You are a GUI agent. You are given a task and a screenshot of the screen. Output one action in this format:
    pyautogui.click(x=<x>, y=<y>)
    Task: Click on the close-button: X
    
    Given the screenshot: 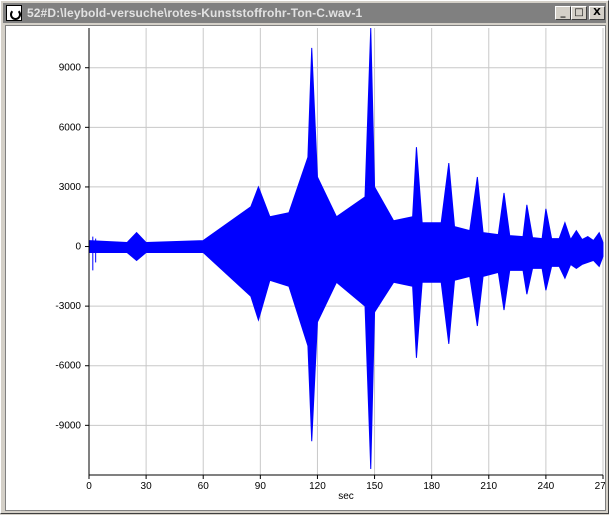 What is the action you would take?
    pyautogui.click(x=597, y=13)
    